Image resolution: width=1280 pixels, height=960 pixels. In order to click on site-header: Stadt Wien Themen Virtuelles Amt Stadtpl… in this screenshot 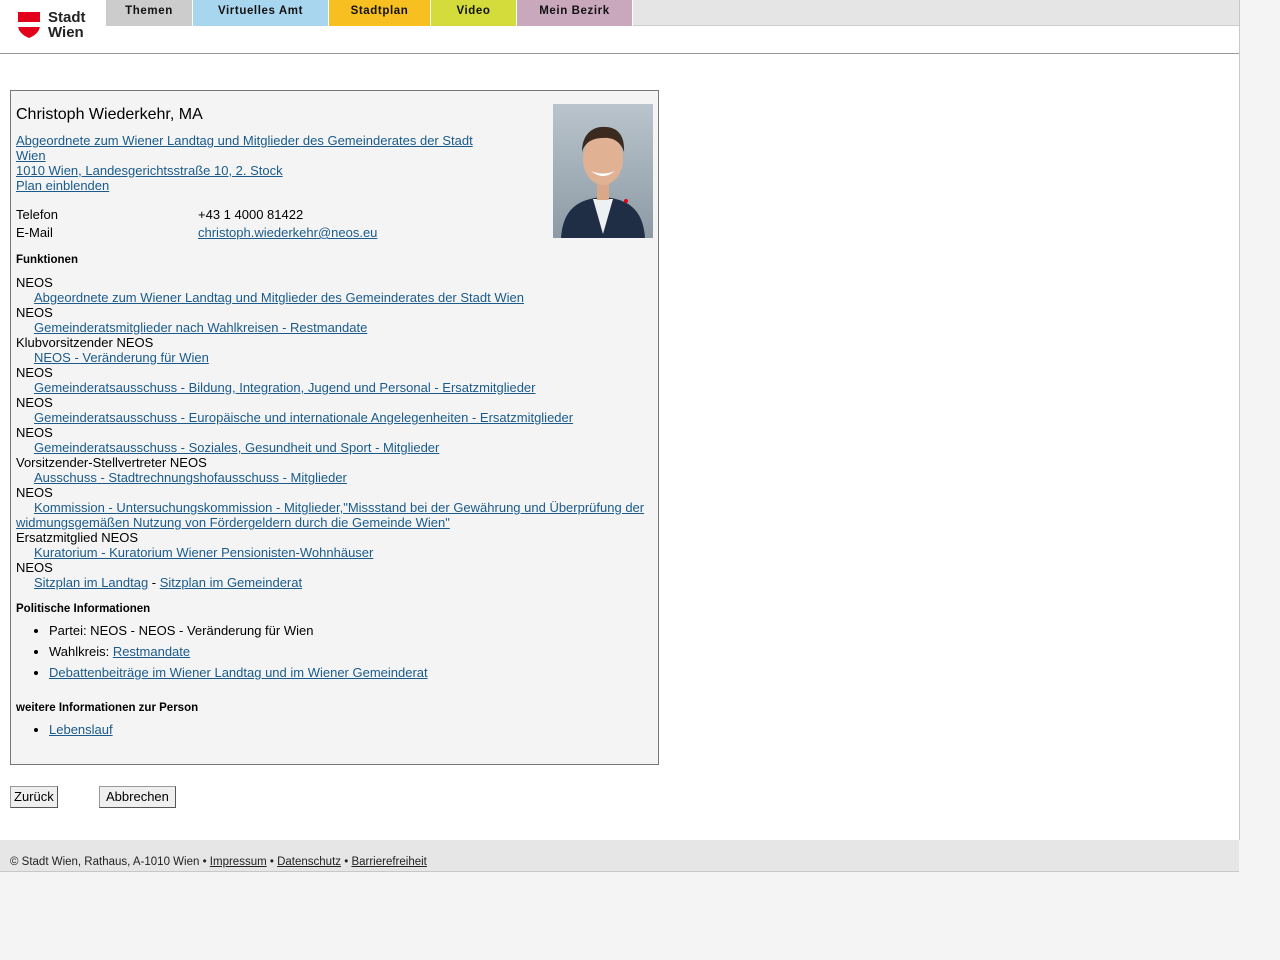, I will do `click(619, 27)`.